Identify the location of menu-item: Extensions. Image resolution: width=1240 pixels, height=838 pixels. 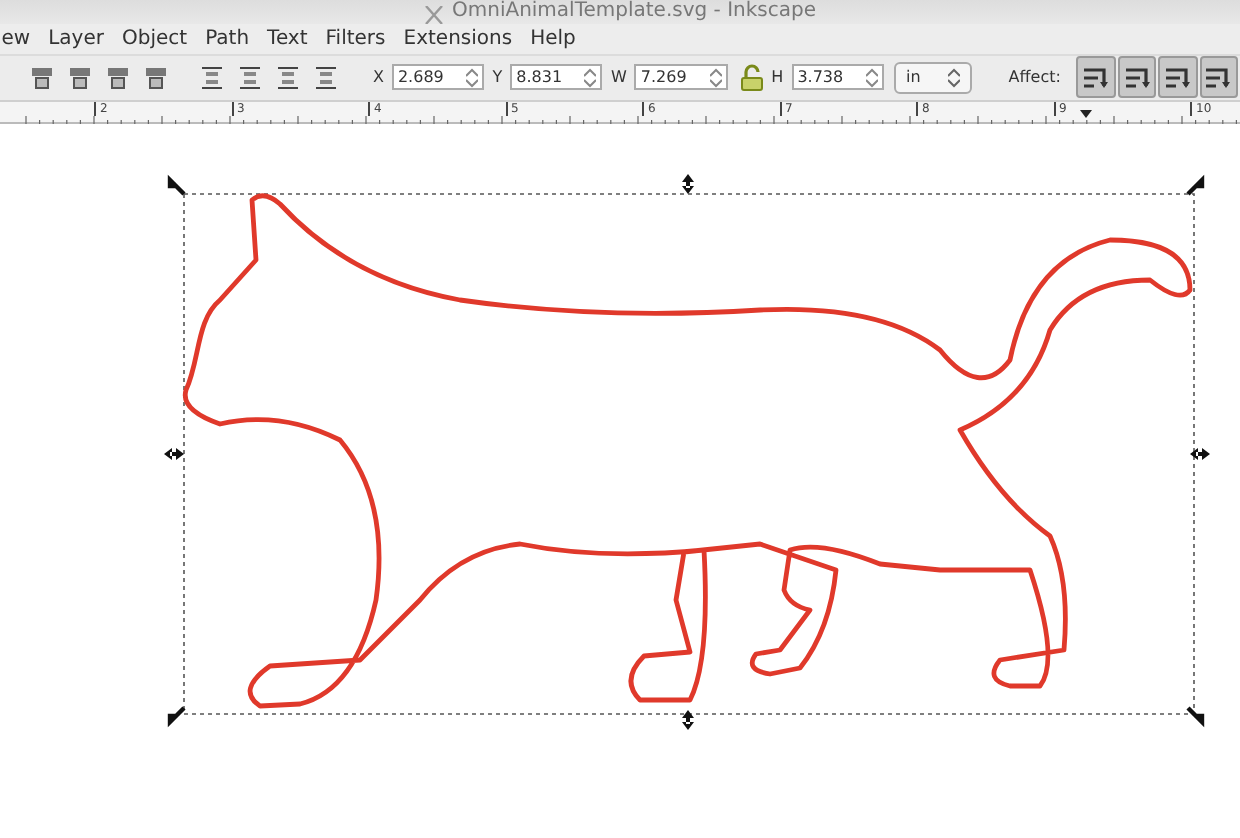
(458, 39).